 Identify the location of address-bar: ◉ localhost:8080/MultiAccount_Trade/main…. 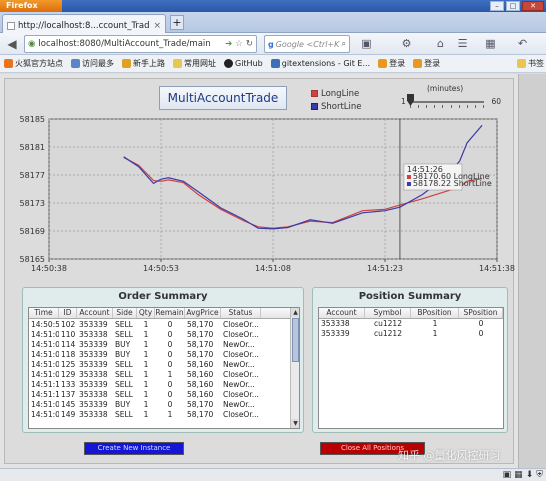
(140, 44).